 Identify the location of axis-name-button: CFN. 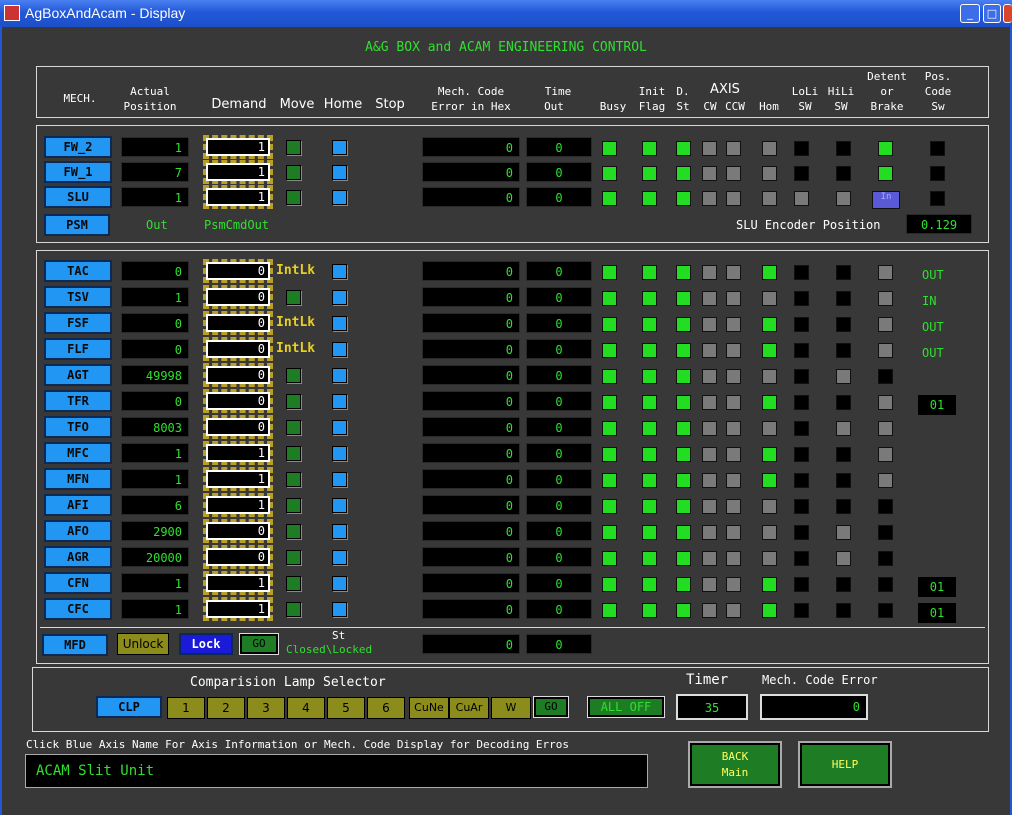
(78, 583).